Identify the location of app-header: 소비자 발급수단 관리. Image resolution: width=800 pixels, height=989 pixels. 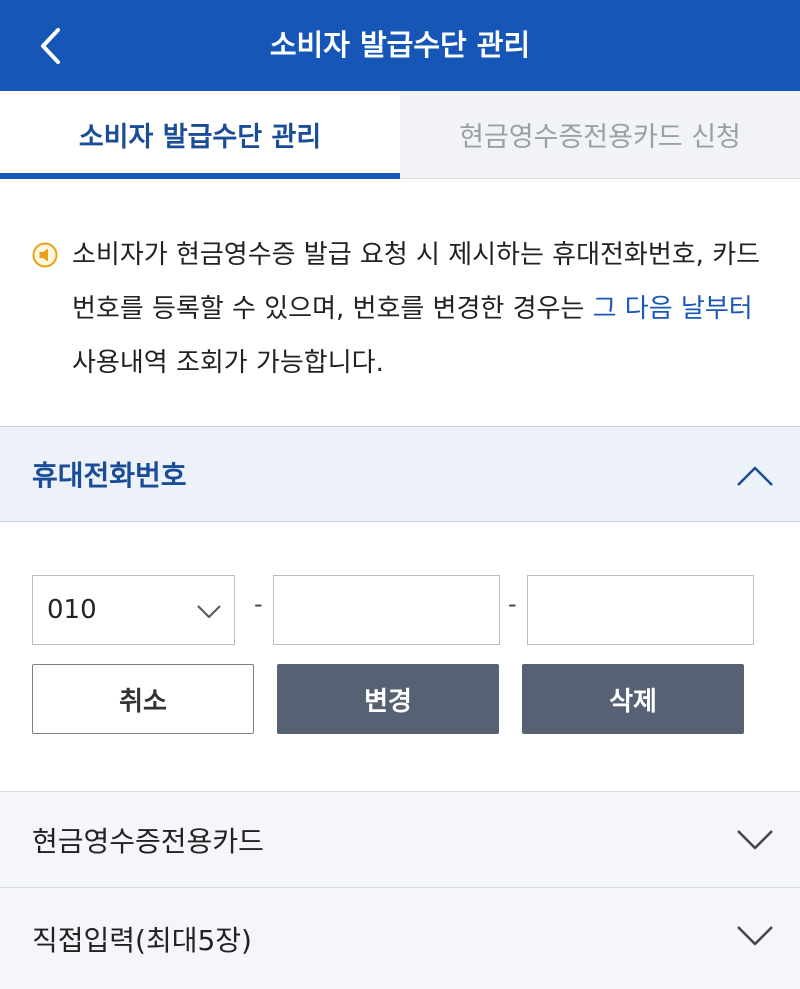
(400, 45).